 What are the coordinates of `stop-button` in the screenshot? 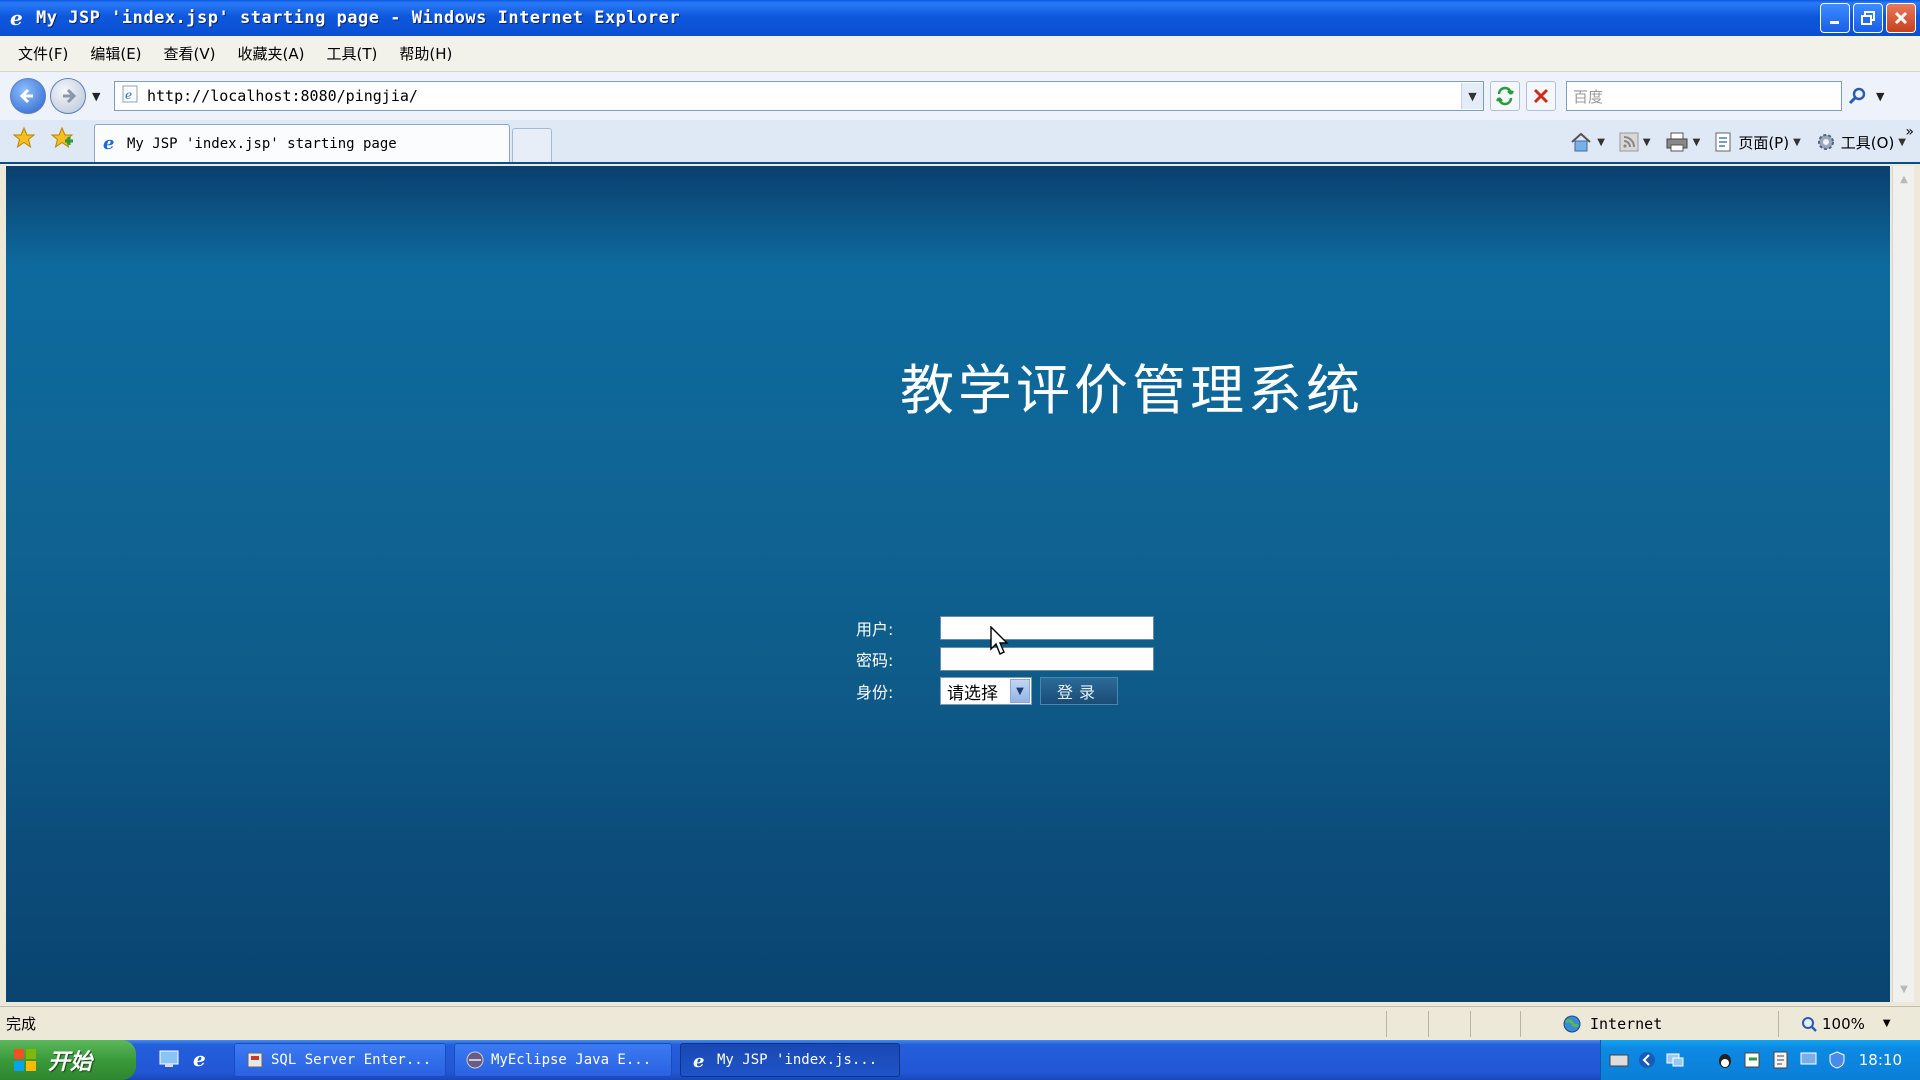 It's located at (1541, 96).